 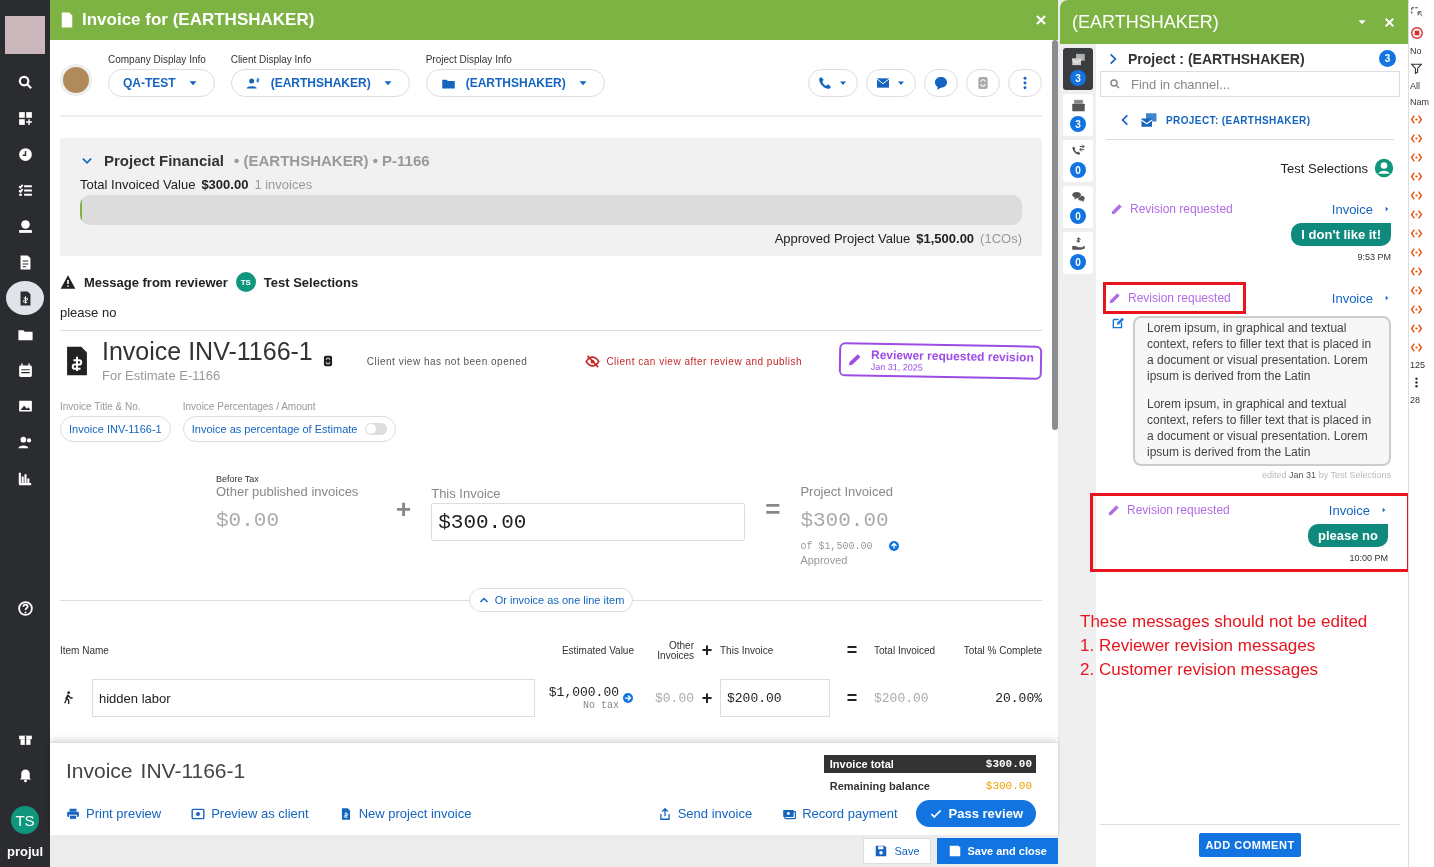 What do you see at coordinates (1146, 22) in the screenshot?
I see `panel-title: (EARTHSHAKER)` at bounding box center [1146, 22].